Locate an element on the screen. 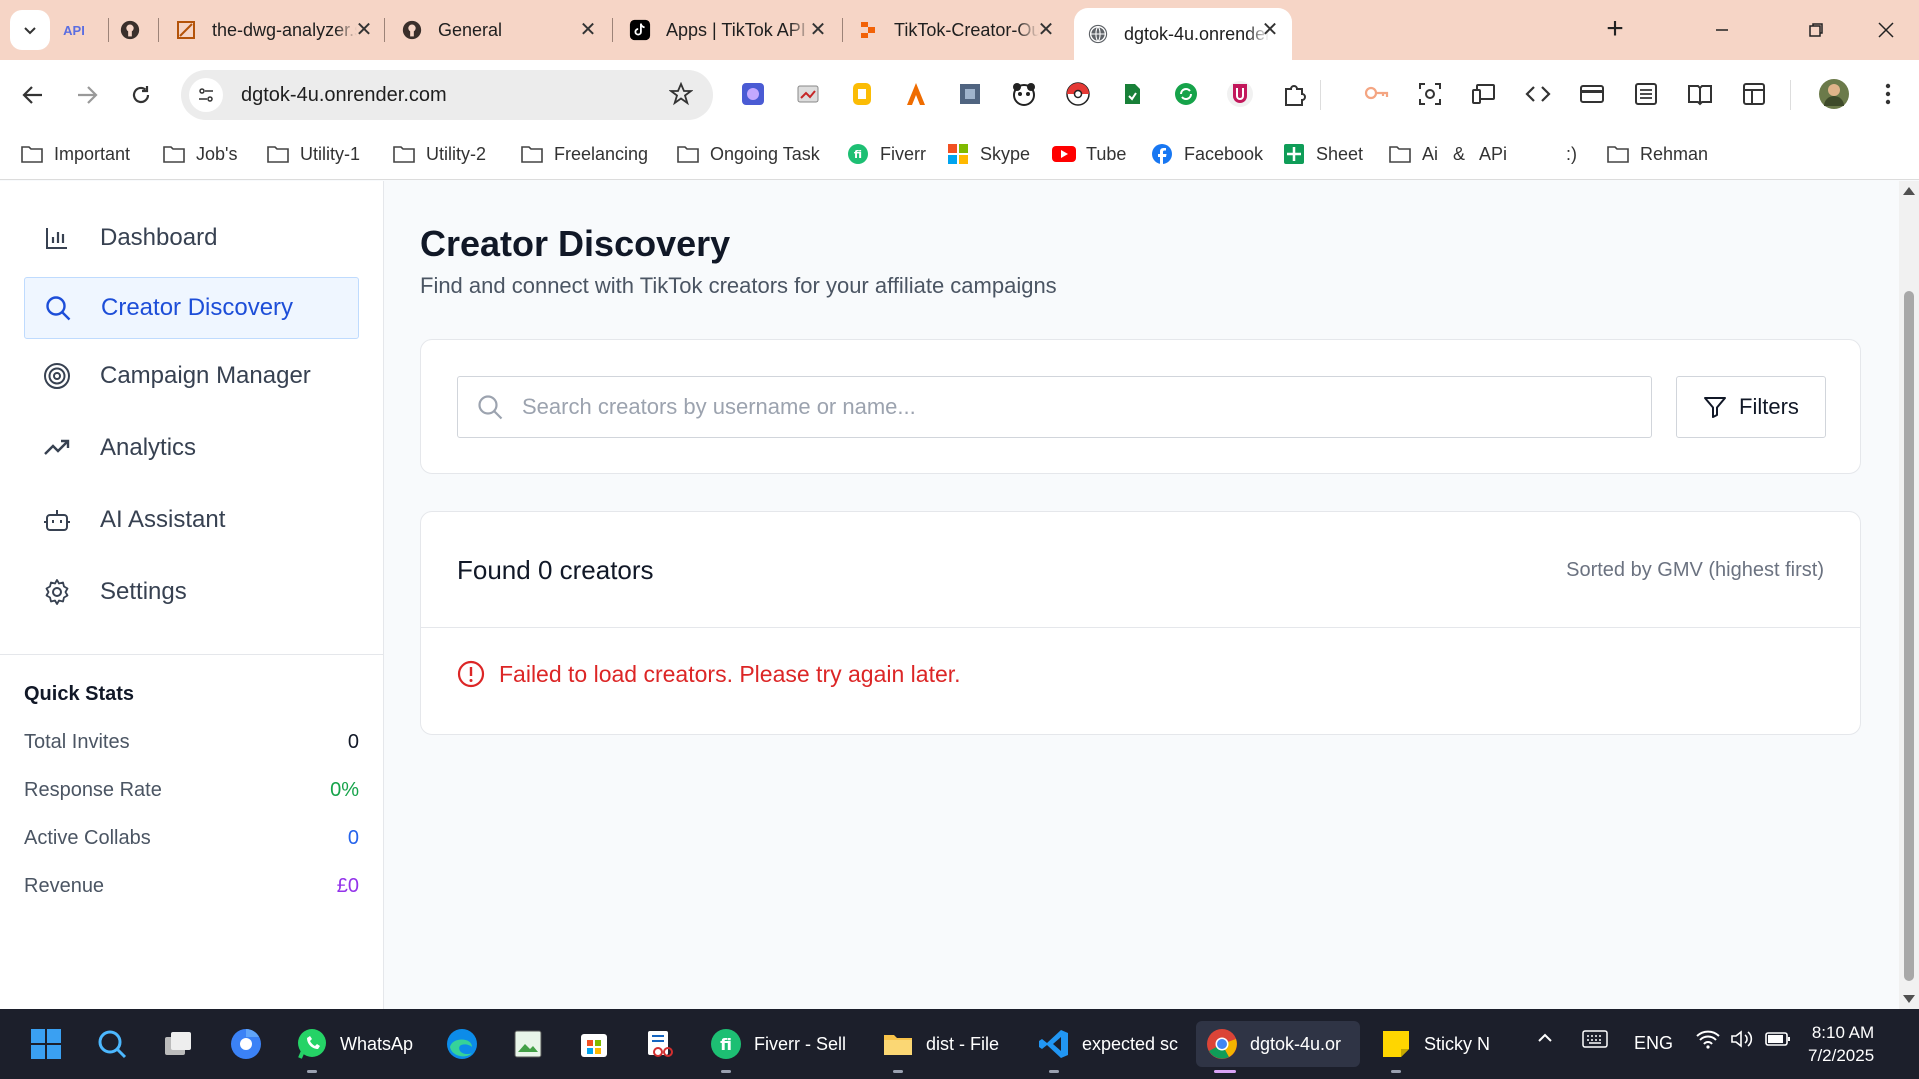 The height and width of the screenshot is (1079, 1919). taskbar-app-store is located at coordinates (599, 1044).